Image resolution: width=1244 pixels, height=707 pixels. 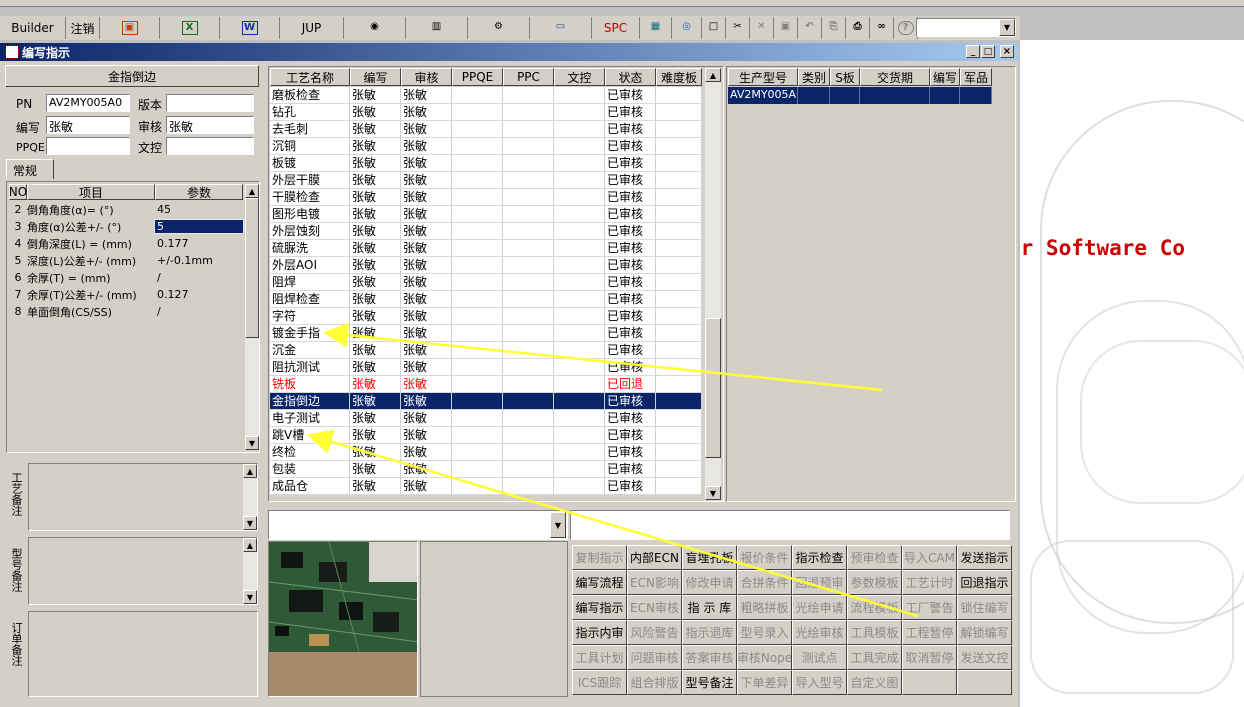 I want to click on remark-input, so click(x=790, y=525).